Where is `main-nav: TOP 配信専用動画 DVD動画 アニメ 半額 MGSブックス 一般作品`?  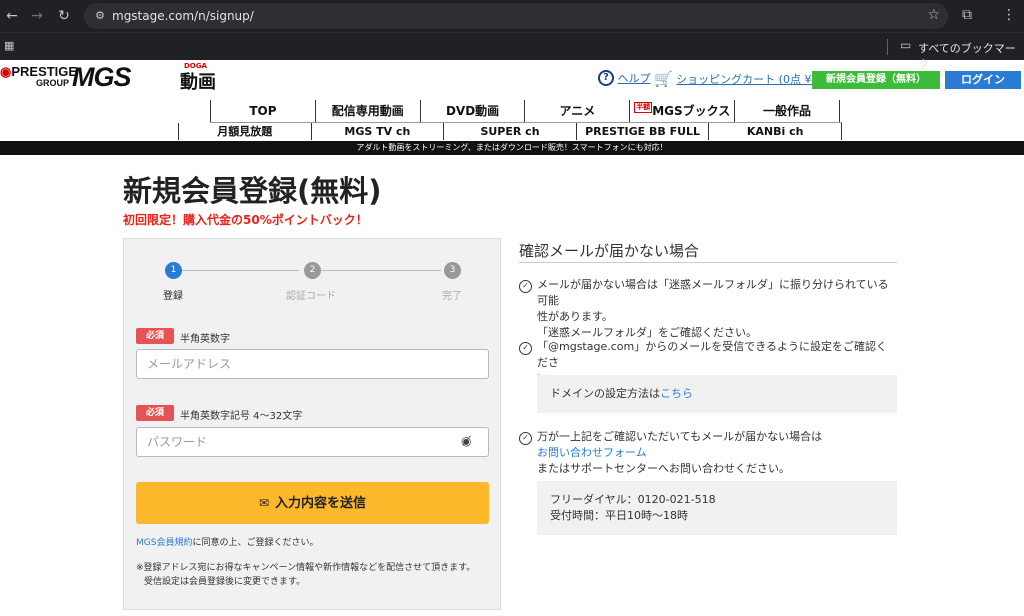 main-nav: TOP 配信専用動画 DVD動画 アニメ 半額 MGSブックス 一般作品 is located at coordinates (525, 111).